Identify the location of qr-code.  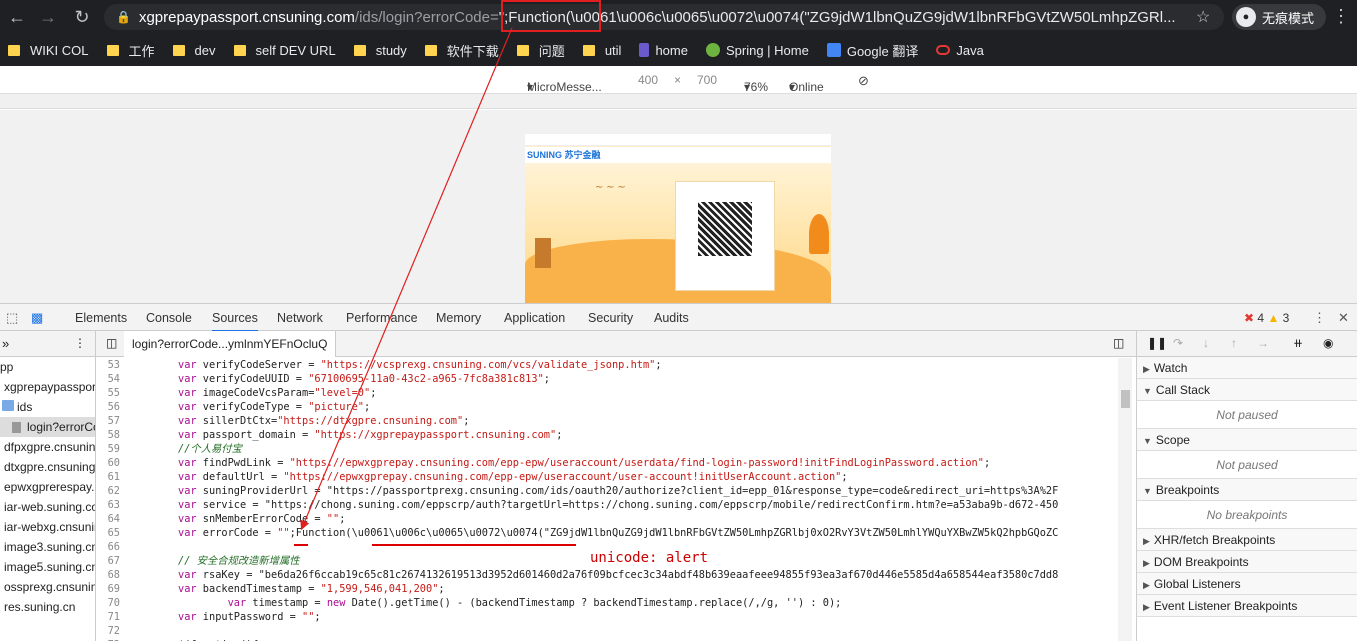
(725, 229).